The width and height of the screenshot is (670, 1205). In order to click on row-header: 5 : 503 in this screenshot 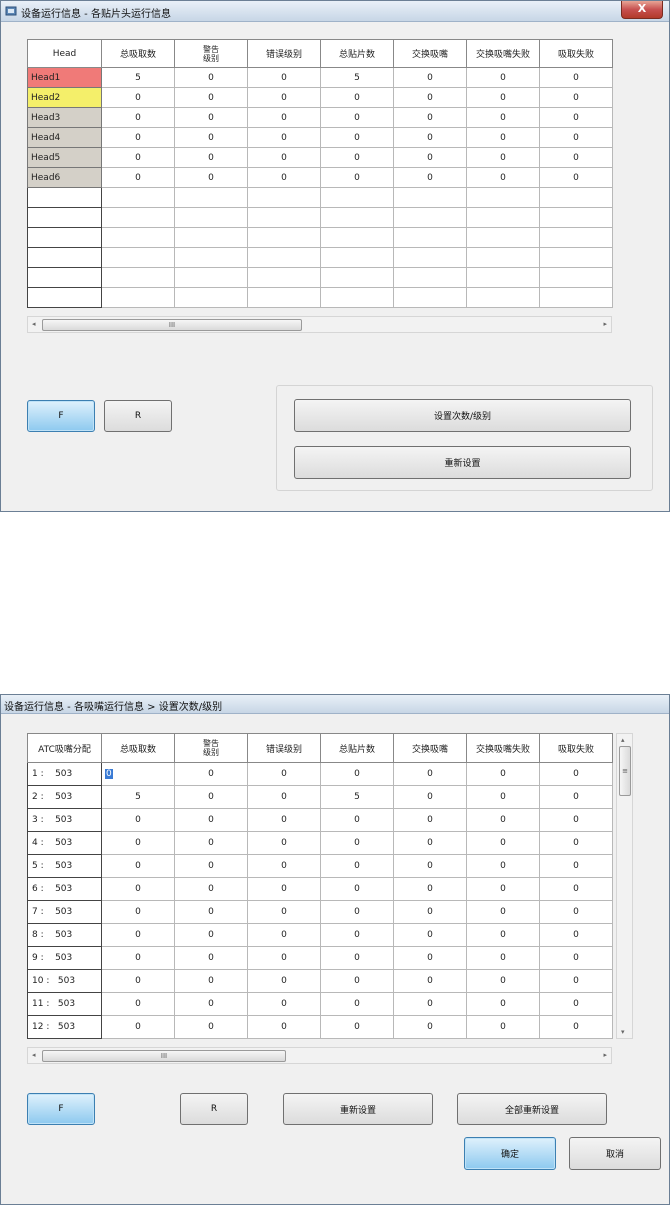, I will do `click(64, 866)`.